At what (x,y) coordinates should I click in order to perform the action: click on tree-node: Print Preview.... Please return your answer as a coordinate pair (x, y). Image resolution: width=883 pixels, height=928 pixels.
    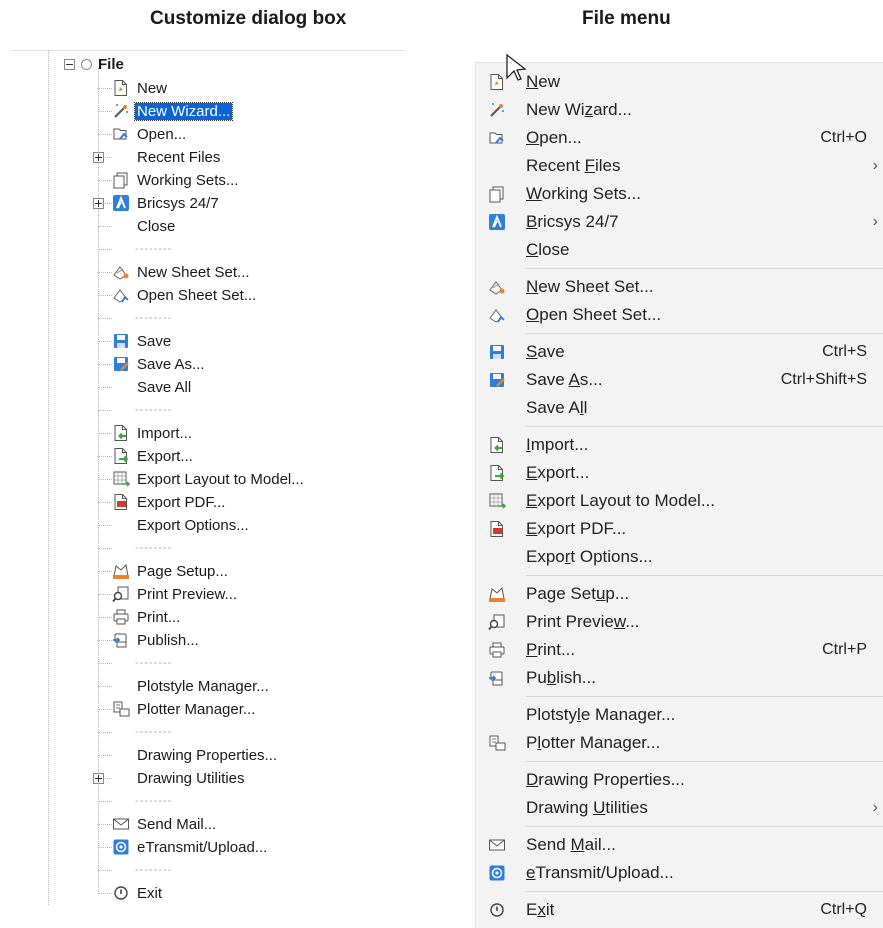
    Looking at the image, I should click on (168, 594).